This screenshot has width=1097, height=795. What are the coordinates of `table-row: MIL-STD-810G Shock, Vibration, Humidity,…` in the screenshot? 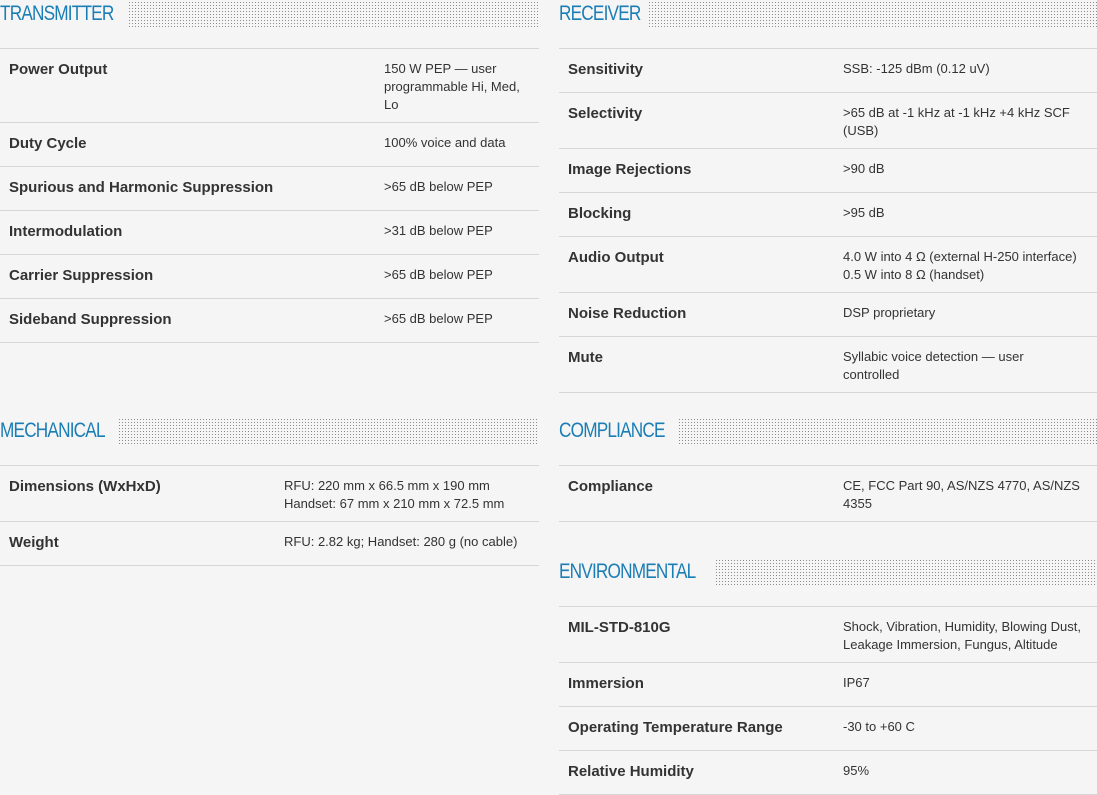 It's located at (828, 634).